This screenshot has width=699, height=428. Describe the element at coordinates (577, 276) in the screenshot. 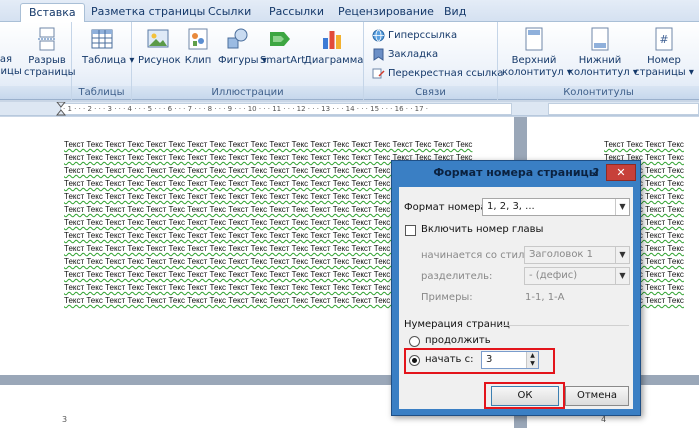

I see `separator-select: - (дефис) ▼` at that location.